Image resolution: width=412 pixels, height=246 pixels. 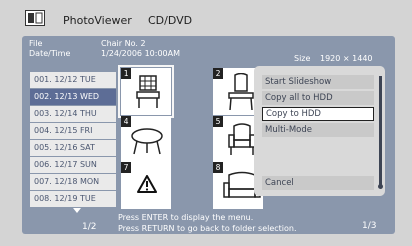 What do you see at coordinates (186, 217) in the screenshot?
I see `help-line-1: Press ENTER to display the menu.` at bounding box center [186, 217].